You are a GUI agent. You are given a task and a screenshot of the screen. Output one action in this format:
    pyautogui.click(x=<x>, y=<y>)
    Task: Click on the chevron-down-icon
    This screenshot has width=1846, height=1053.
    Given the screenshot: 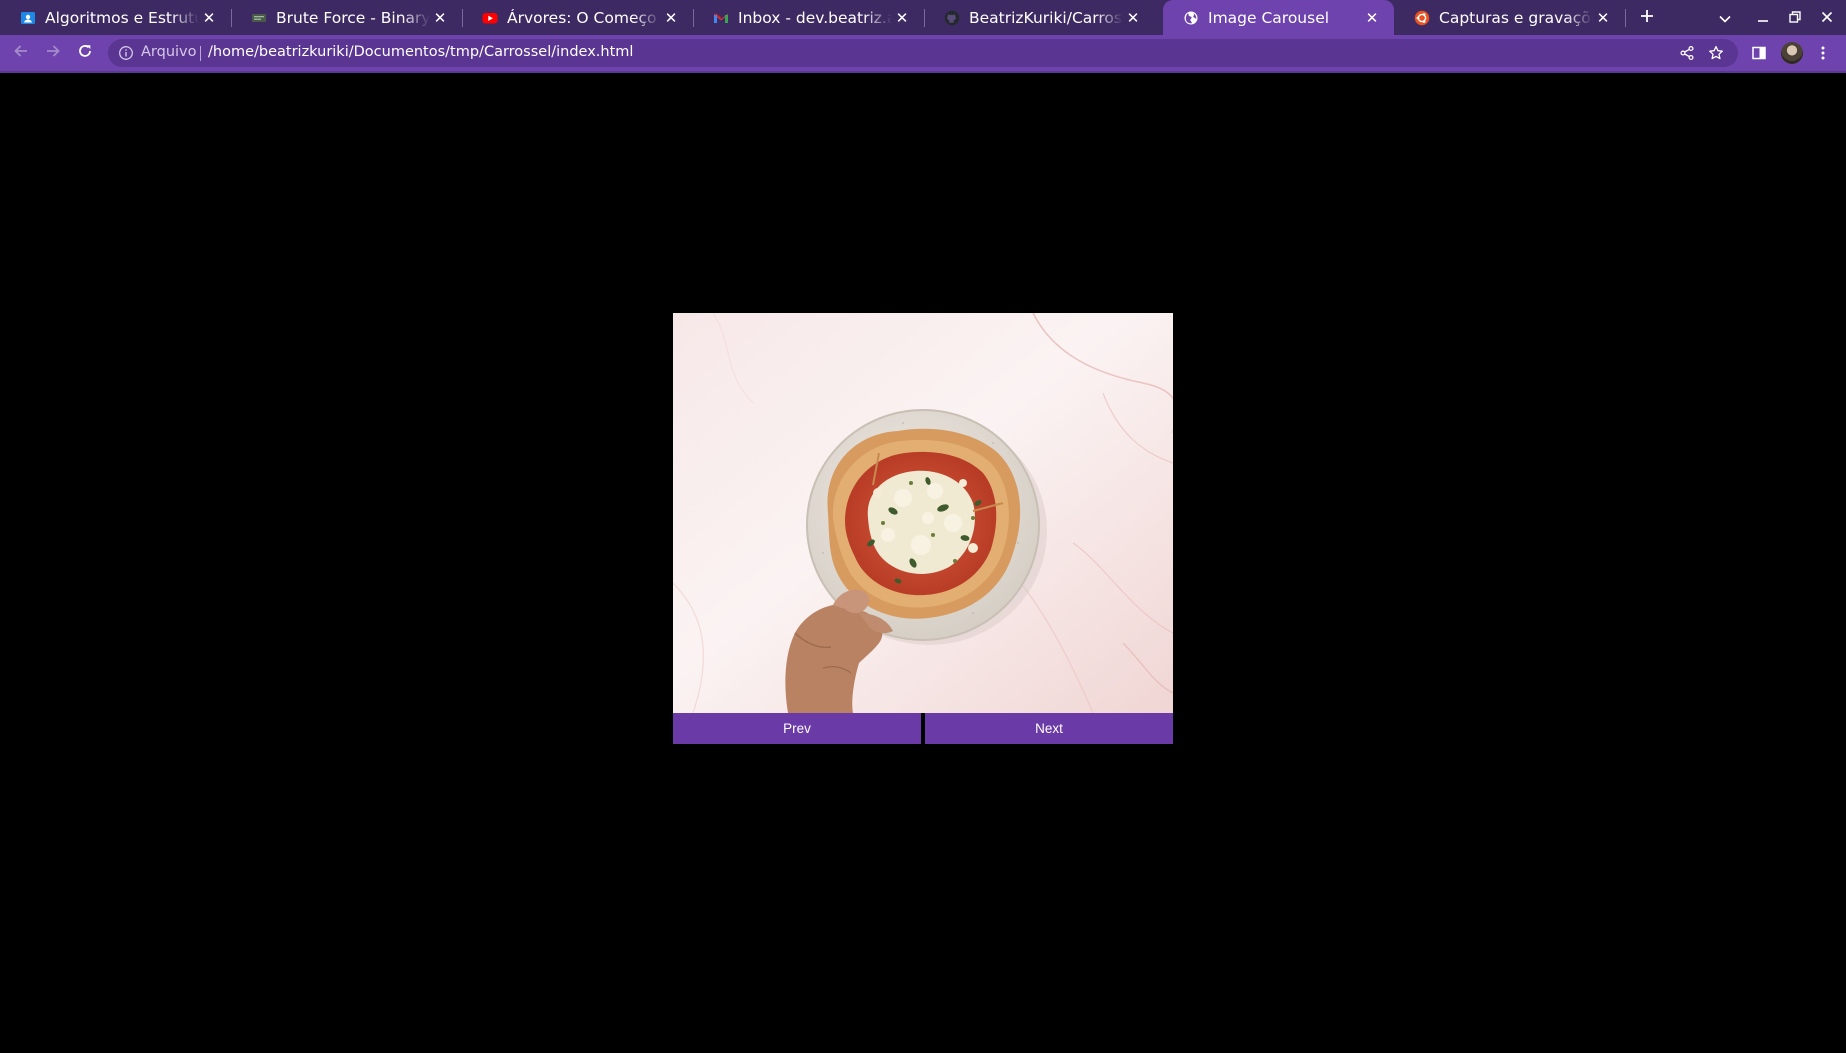 What is the action you would take?
    pyautogui.click(x=1725, y=17)
    